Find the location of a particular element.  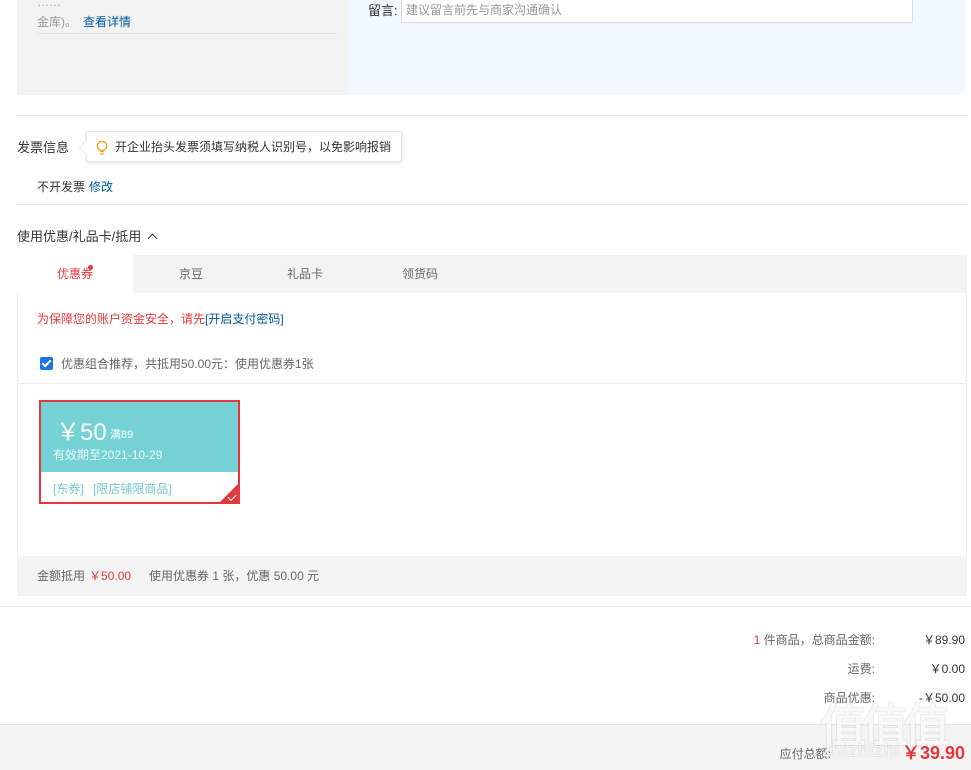

coupon-card: ￥50 满89 有效期至2021-10-29 [东券] [限店铺限商品] is located at coordinates (139, 452).